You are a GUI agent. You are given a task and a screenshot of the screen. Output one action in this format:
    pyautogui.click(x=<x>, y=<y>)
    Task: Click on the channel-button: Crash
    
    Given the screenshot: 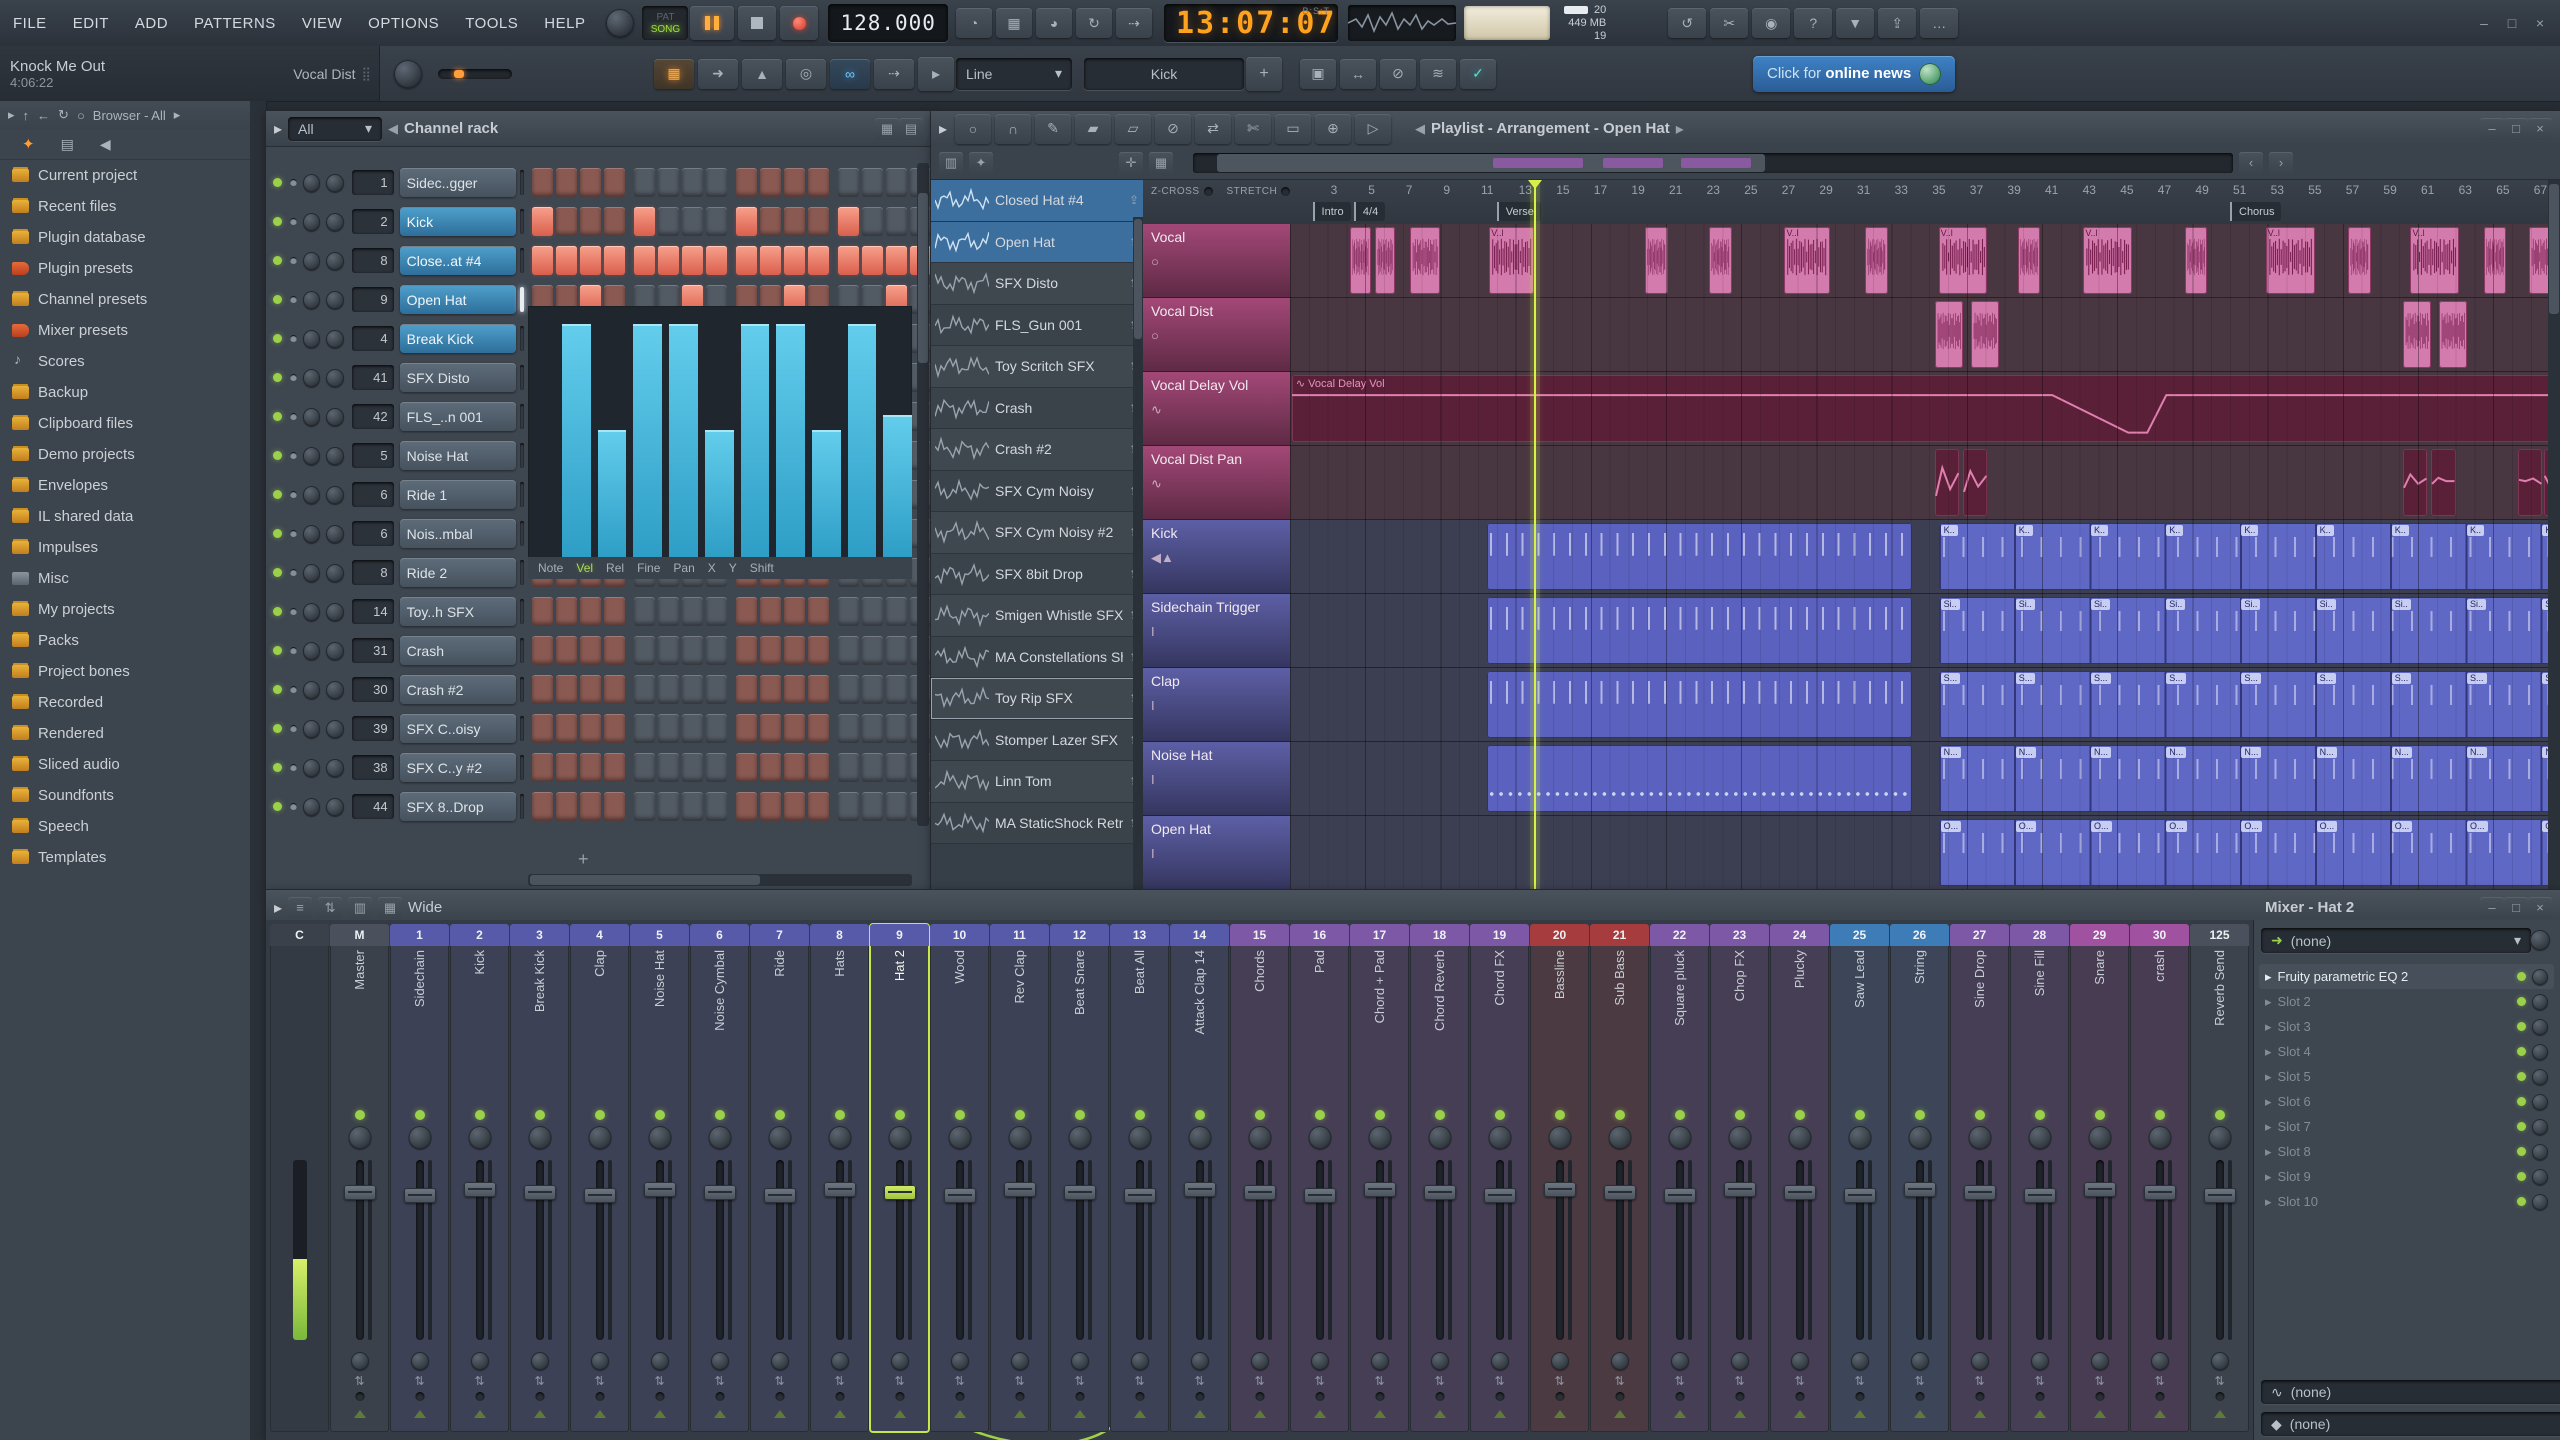 What is the action you would take?
    pyautogui.click(x=458, y=650)
    